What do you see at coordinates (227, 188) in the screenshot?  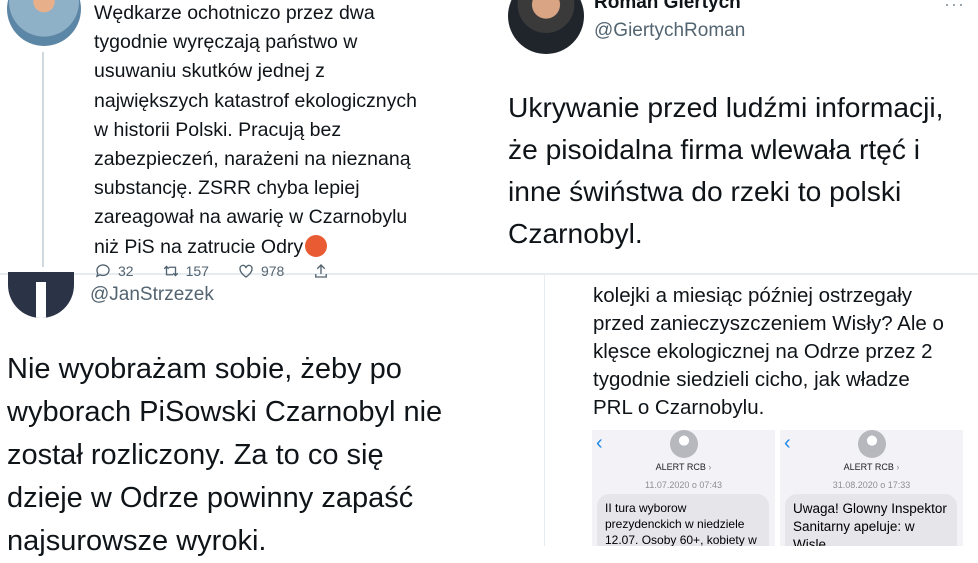 I see `tweet-line: substancję. ZSRR chyba lepiej` at bounding box center [227, 188].